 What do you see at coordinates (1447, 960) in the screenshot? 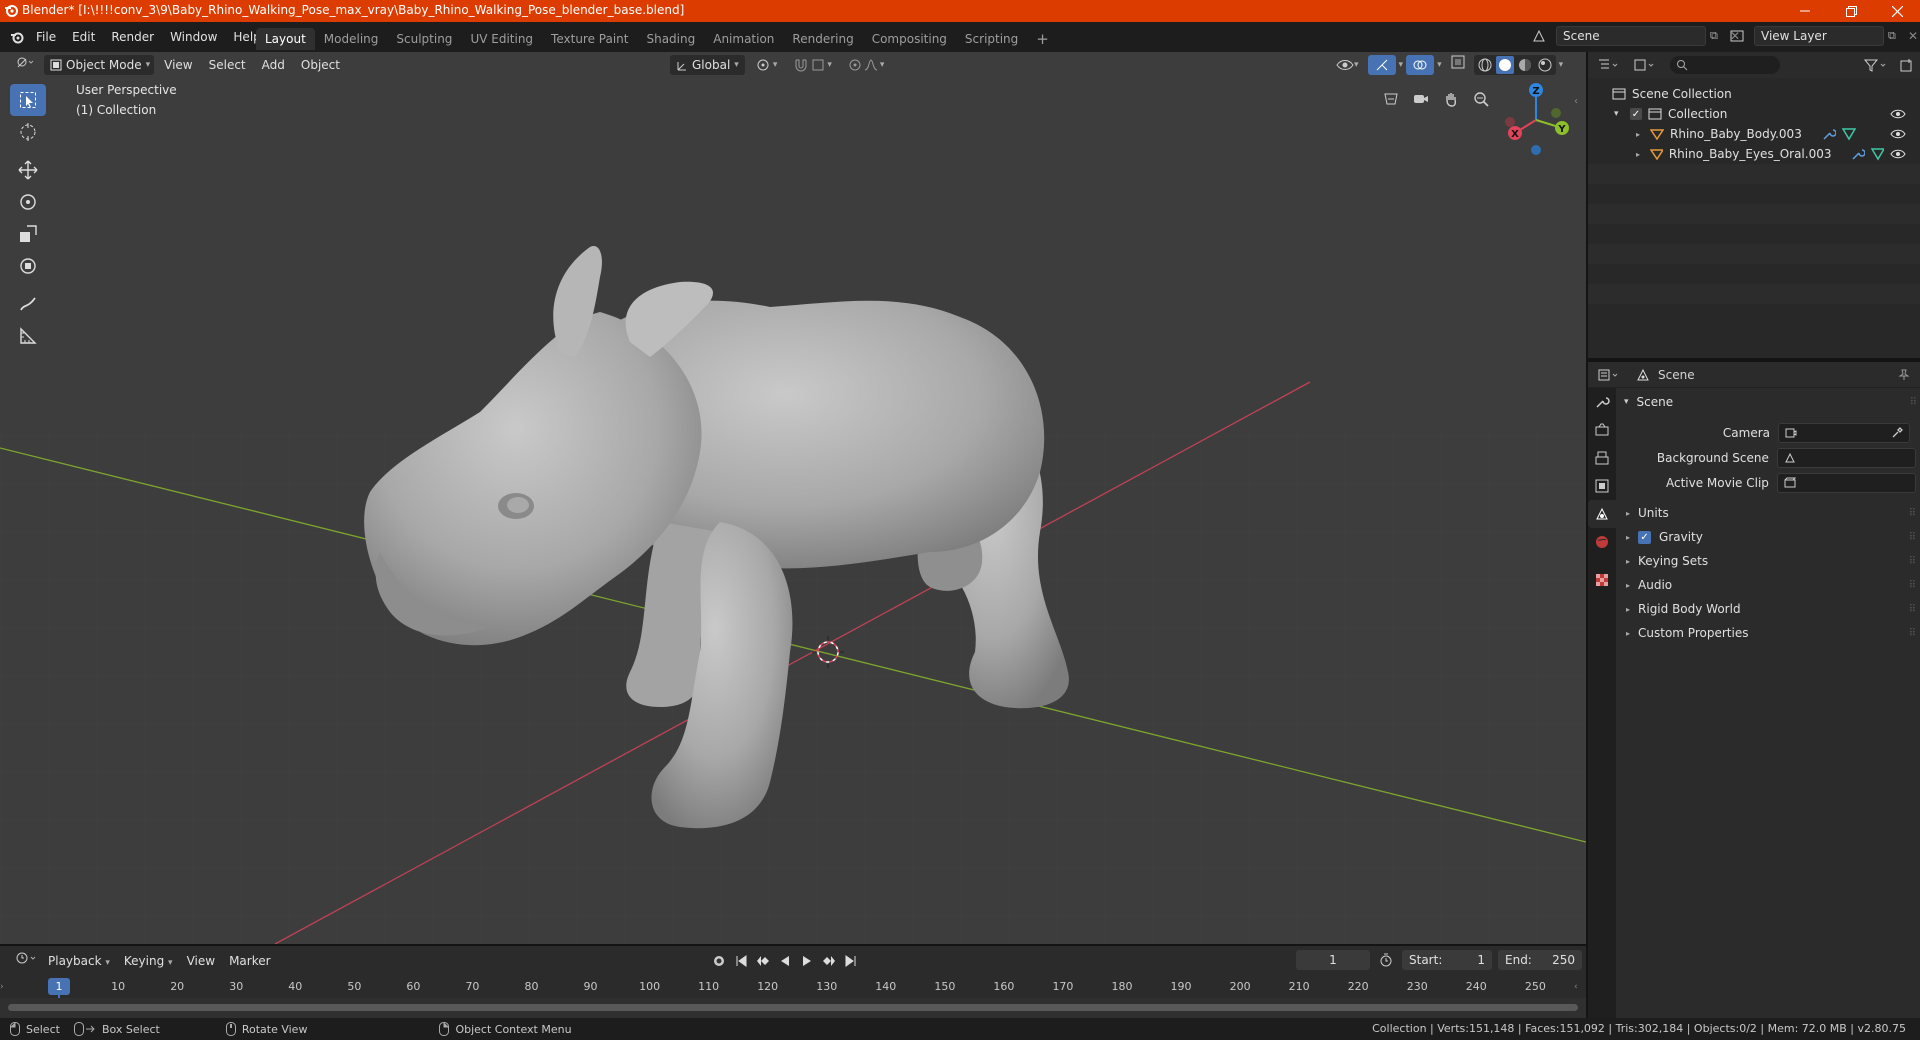
I see `start-frame-field: Start: 1` at bounding box center [1447, 960].